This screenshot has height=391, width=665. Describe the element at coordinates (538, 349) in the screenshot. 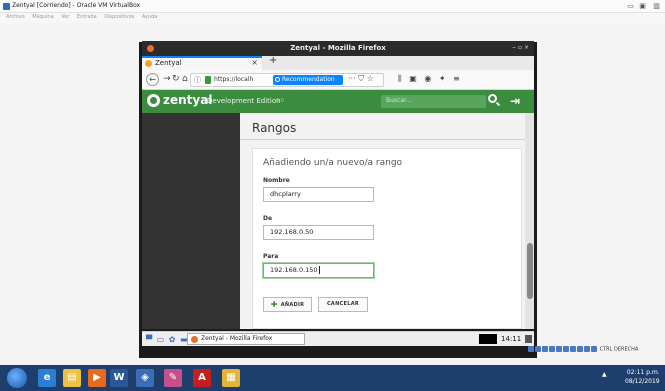

I see `status-cd-icon` at that location.